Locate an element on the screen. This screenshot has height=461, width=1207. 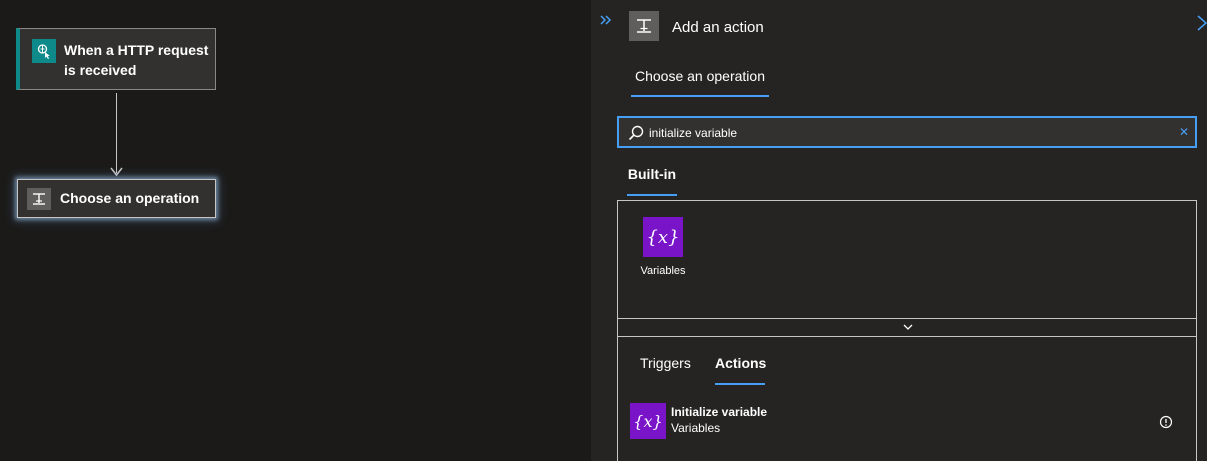
tab-actions: Actions is located at coordinates (740, 370).